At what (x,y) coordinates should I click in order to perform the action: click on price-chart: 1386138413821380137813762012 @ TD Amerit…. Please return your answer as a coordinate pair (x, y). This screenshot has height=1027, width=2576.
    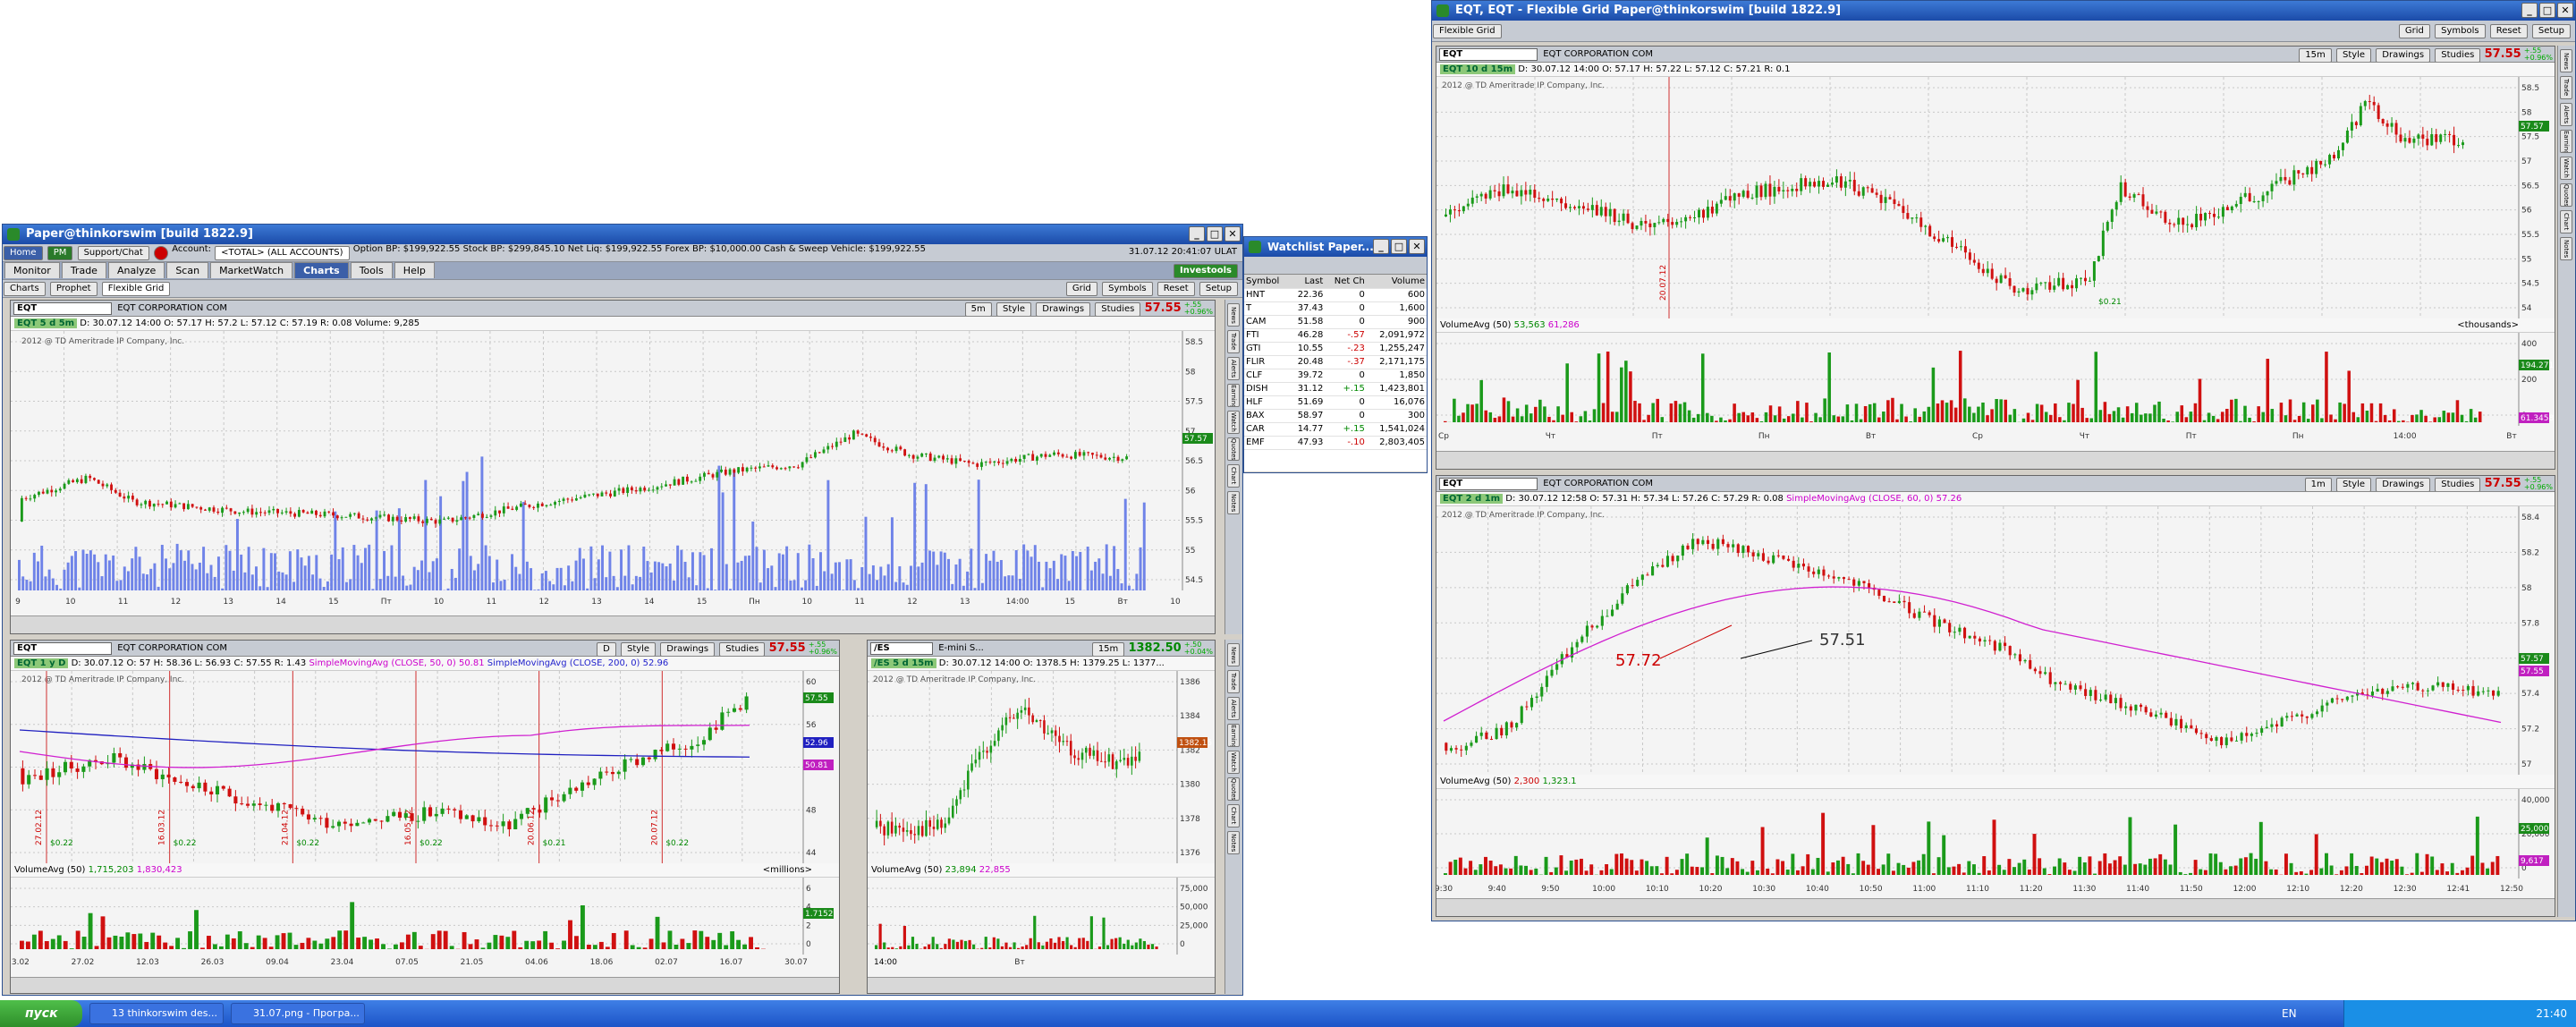
    Looking at the image, I should click on (1041, 767).